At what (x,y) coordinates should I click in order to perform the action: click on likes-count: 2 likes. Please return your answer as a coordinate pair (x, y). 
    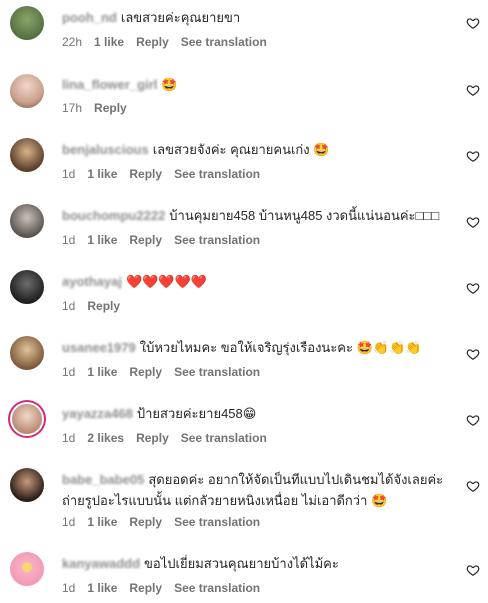
    Looking at the image, I should click on (105, 438).